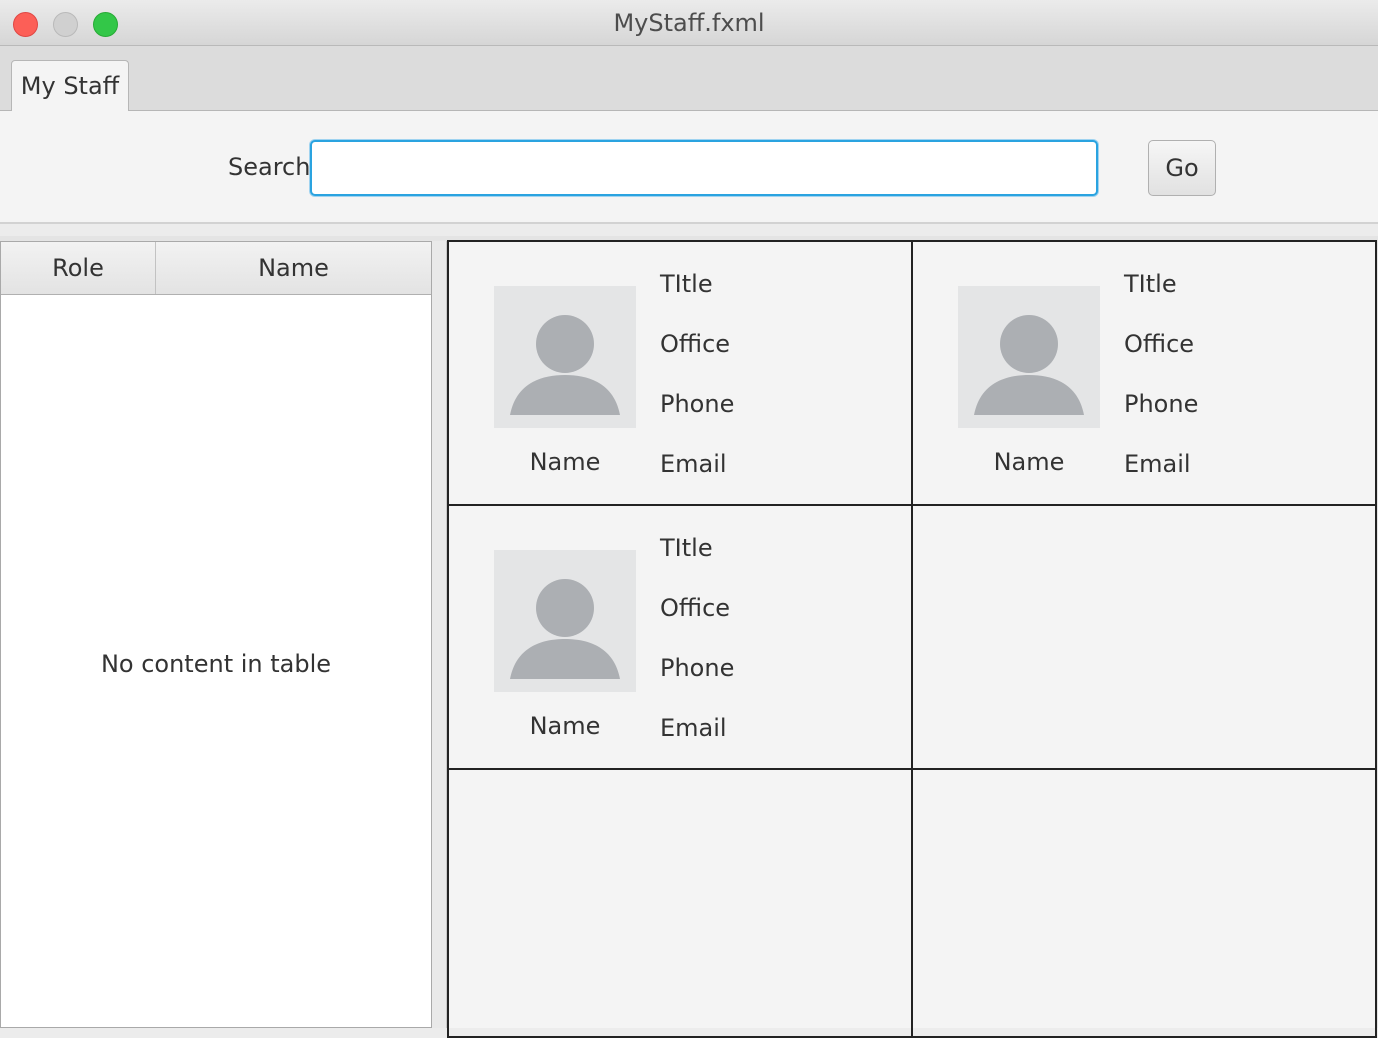 The height and width of the screenshot is (1038, 1378). I want to click on window-titlebar: MyStaff.fxml, so click(689, 23).